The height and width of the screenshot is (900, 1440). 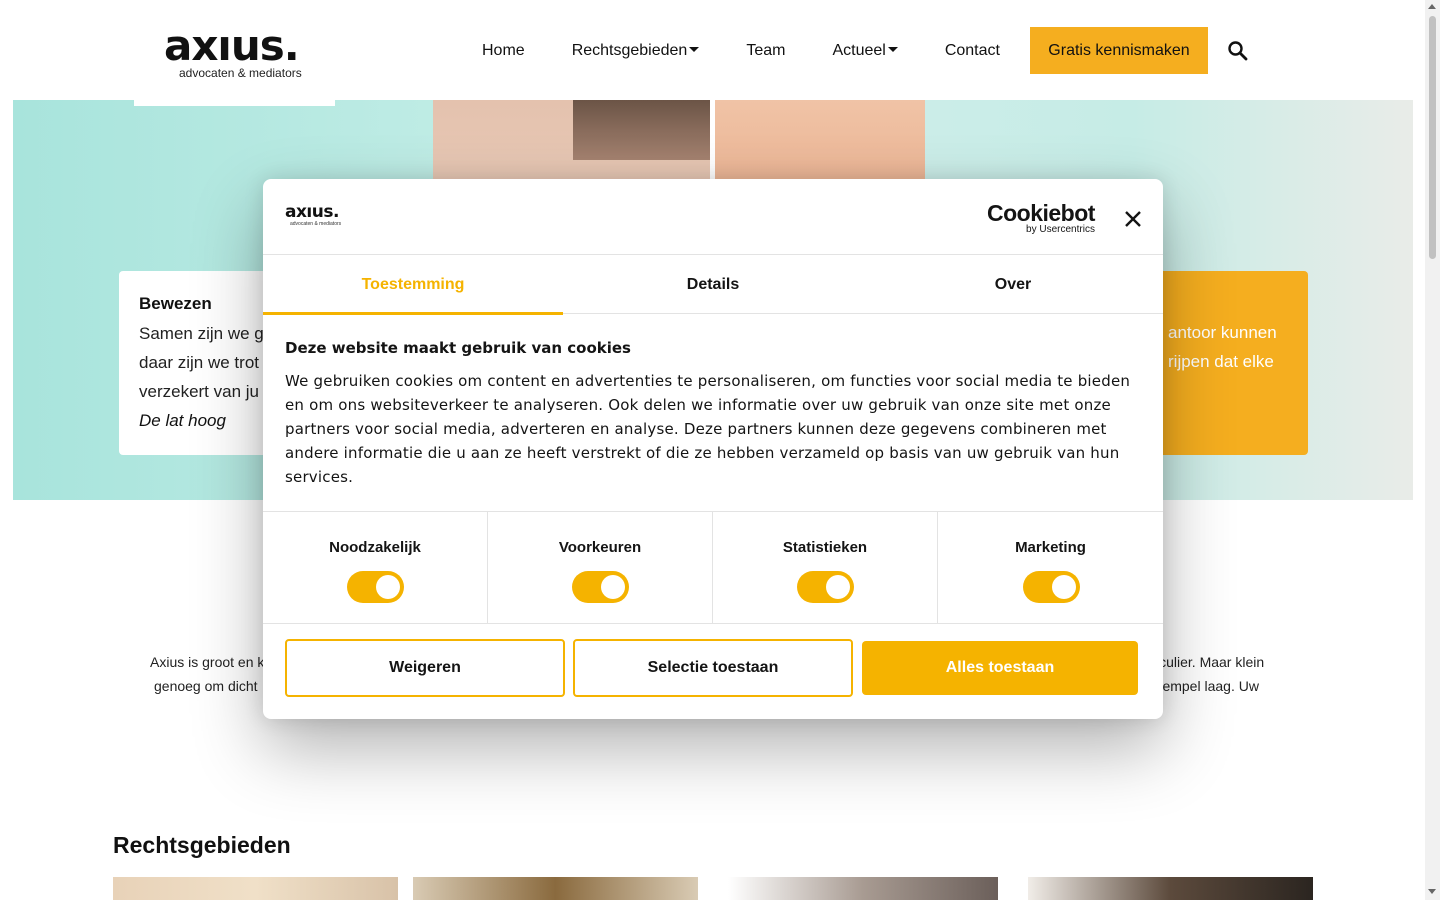 What do you see at coordinates (1060, 229) in the screenshot?
I see `cookiebot-byline: by Usercentrics` at bounding box center [1060, 229].